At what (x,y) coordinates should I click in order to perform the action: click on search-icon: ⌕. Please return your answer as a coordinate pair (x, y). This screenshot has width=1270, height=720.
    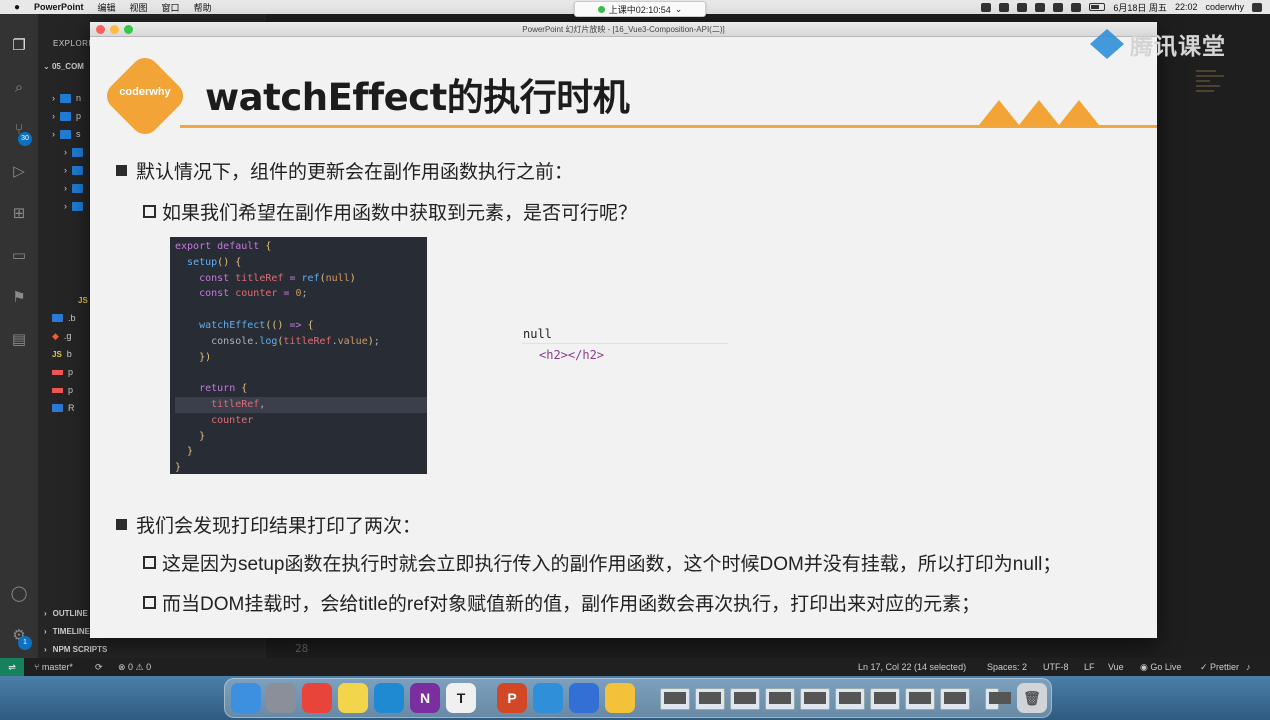
    Looking at the image, I should click on (19, 88).